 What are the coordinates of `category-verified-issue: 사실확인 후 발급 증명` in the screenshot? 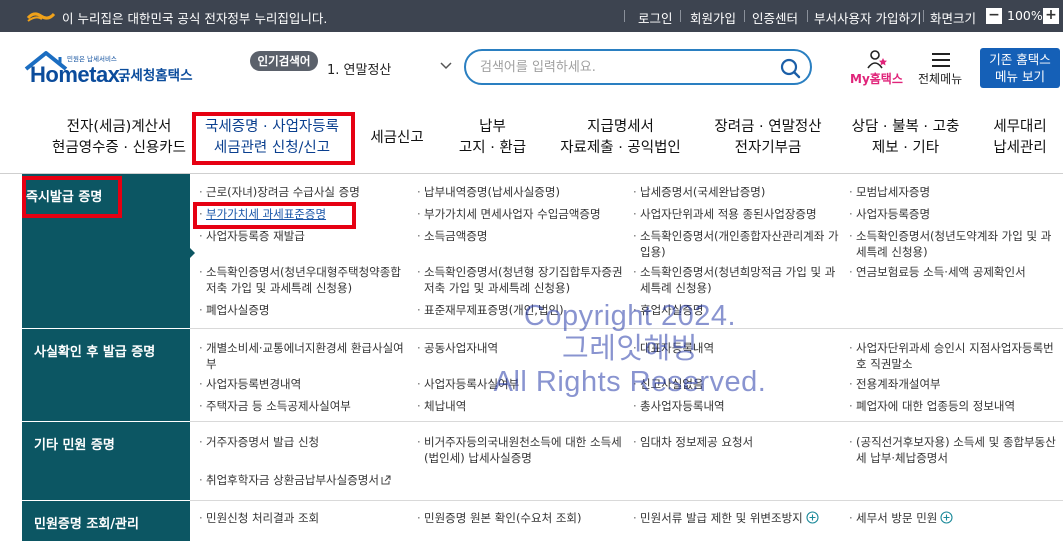 It's located at (106, 375).